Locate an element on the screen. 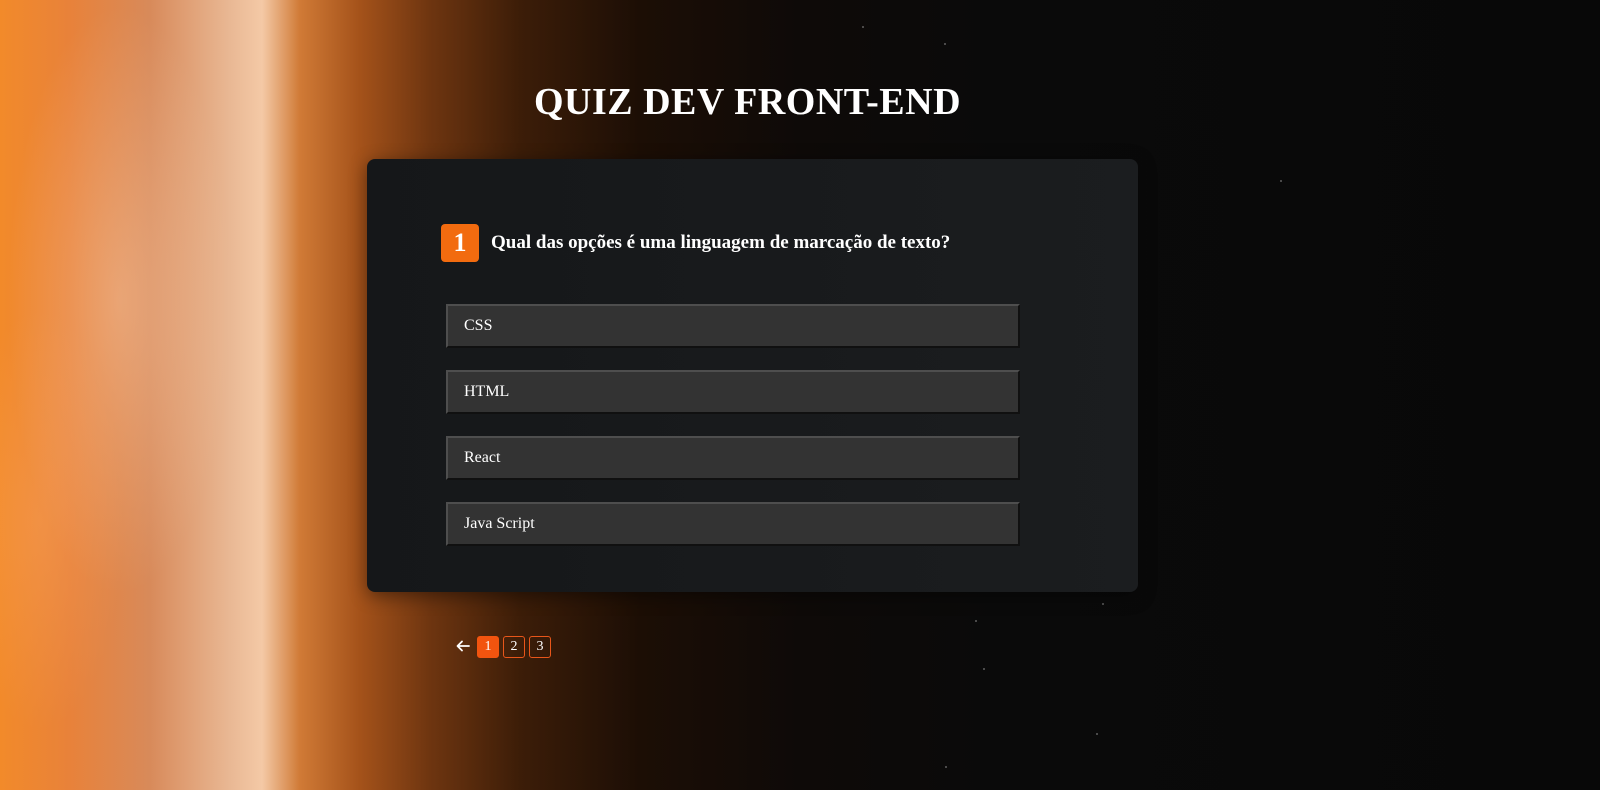 The image size is (1600, 790). question-number-badge: 1 is located at coordinates (460, 243).